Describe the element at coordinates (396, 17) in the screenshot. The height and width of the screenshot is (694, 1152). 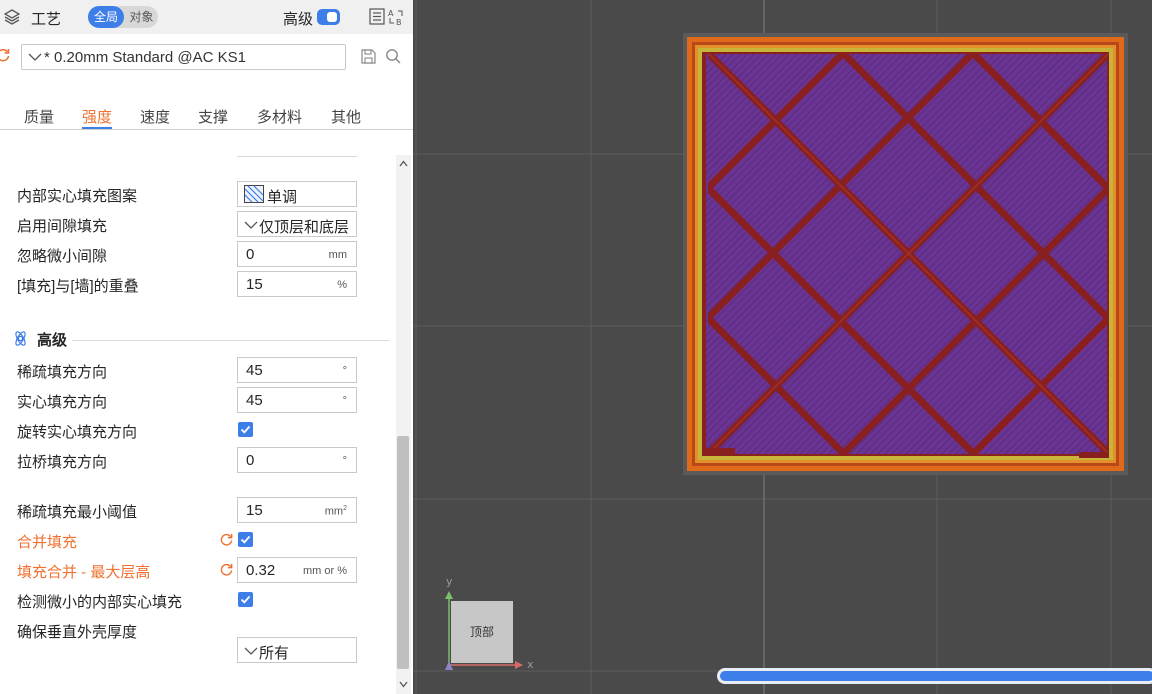
I see `ab-compare-icon: A B` at that location.